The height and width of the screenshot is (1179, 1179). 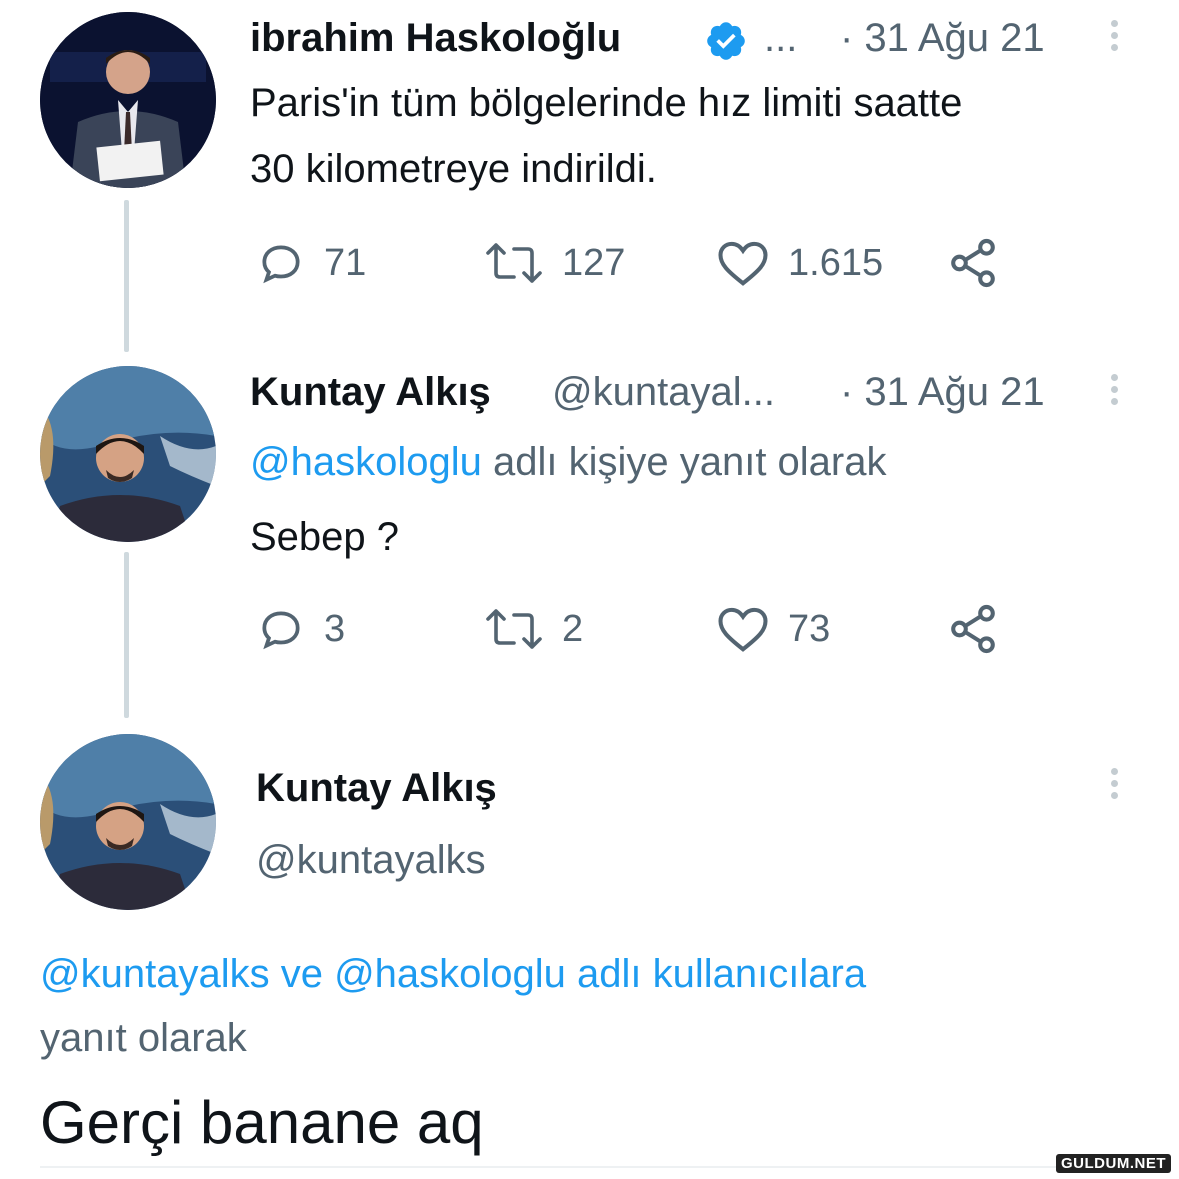 What do you see at coordinates (684, 462) in the screenshot?
I see `reply-context-label: adlı kişiye yanıt olarak` at bounding box center [684, 462].